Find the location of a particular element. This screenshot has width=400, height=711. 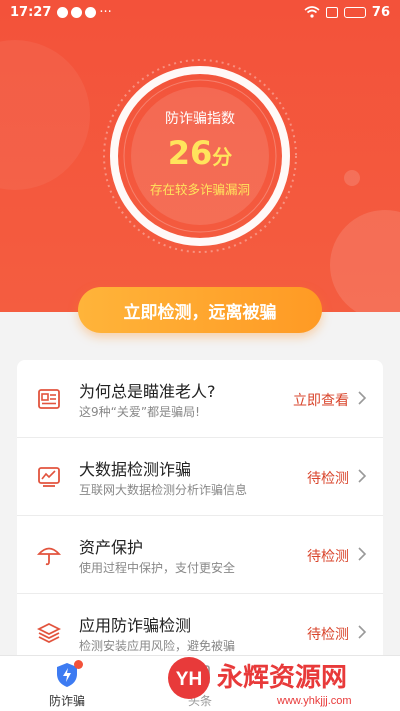

item-title: 应用防诈骗检测 is located at coordinates (135, 625).